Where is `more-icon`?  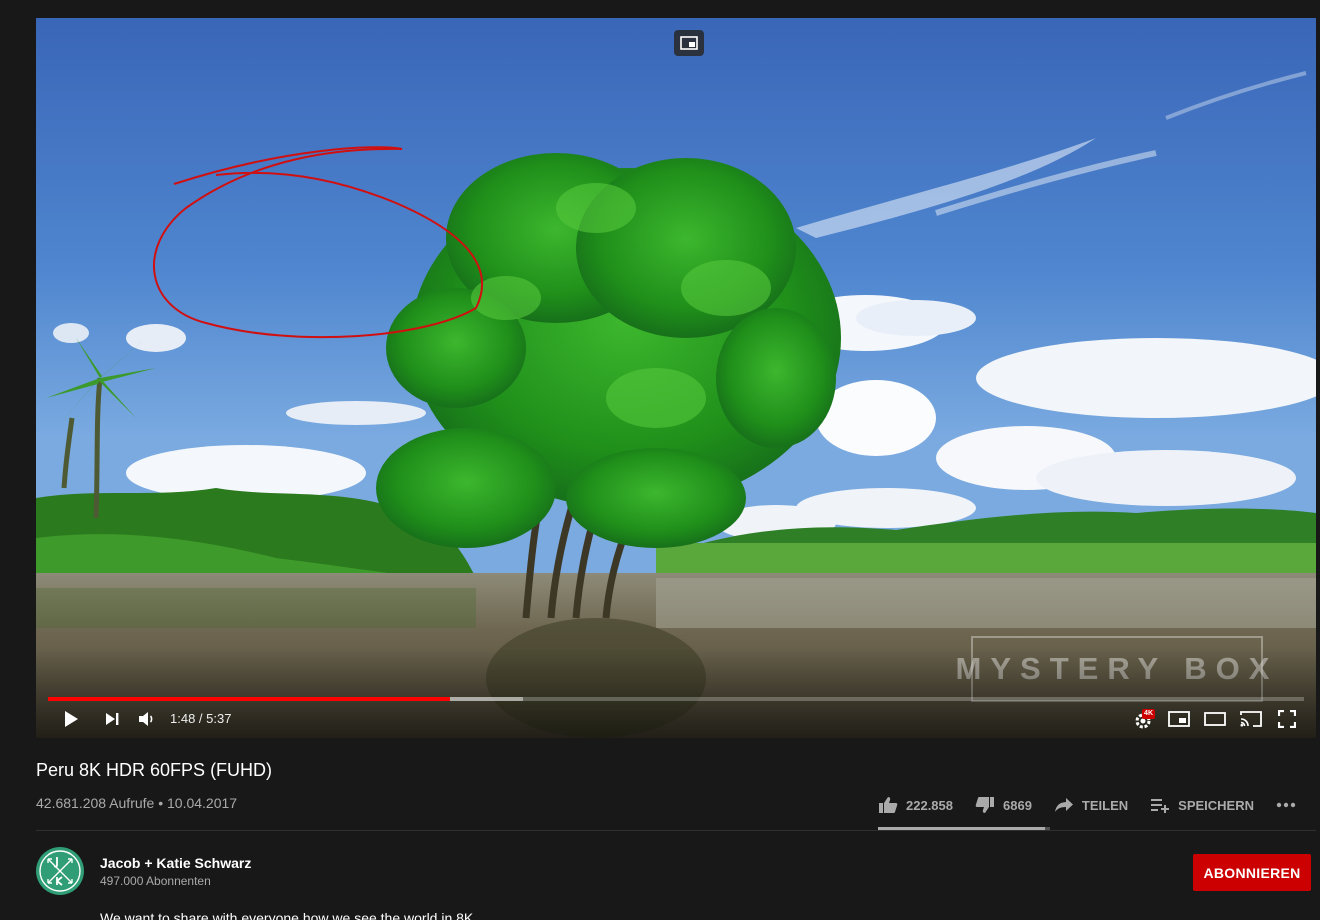
more-icon is located at coordinates (1286, 805).